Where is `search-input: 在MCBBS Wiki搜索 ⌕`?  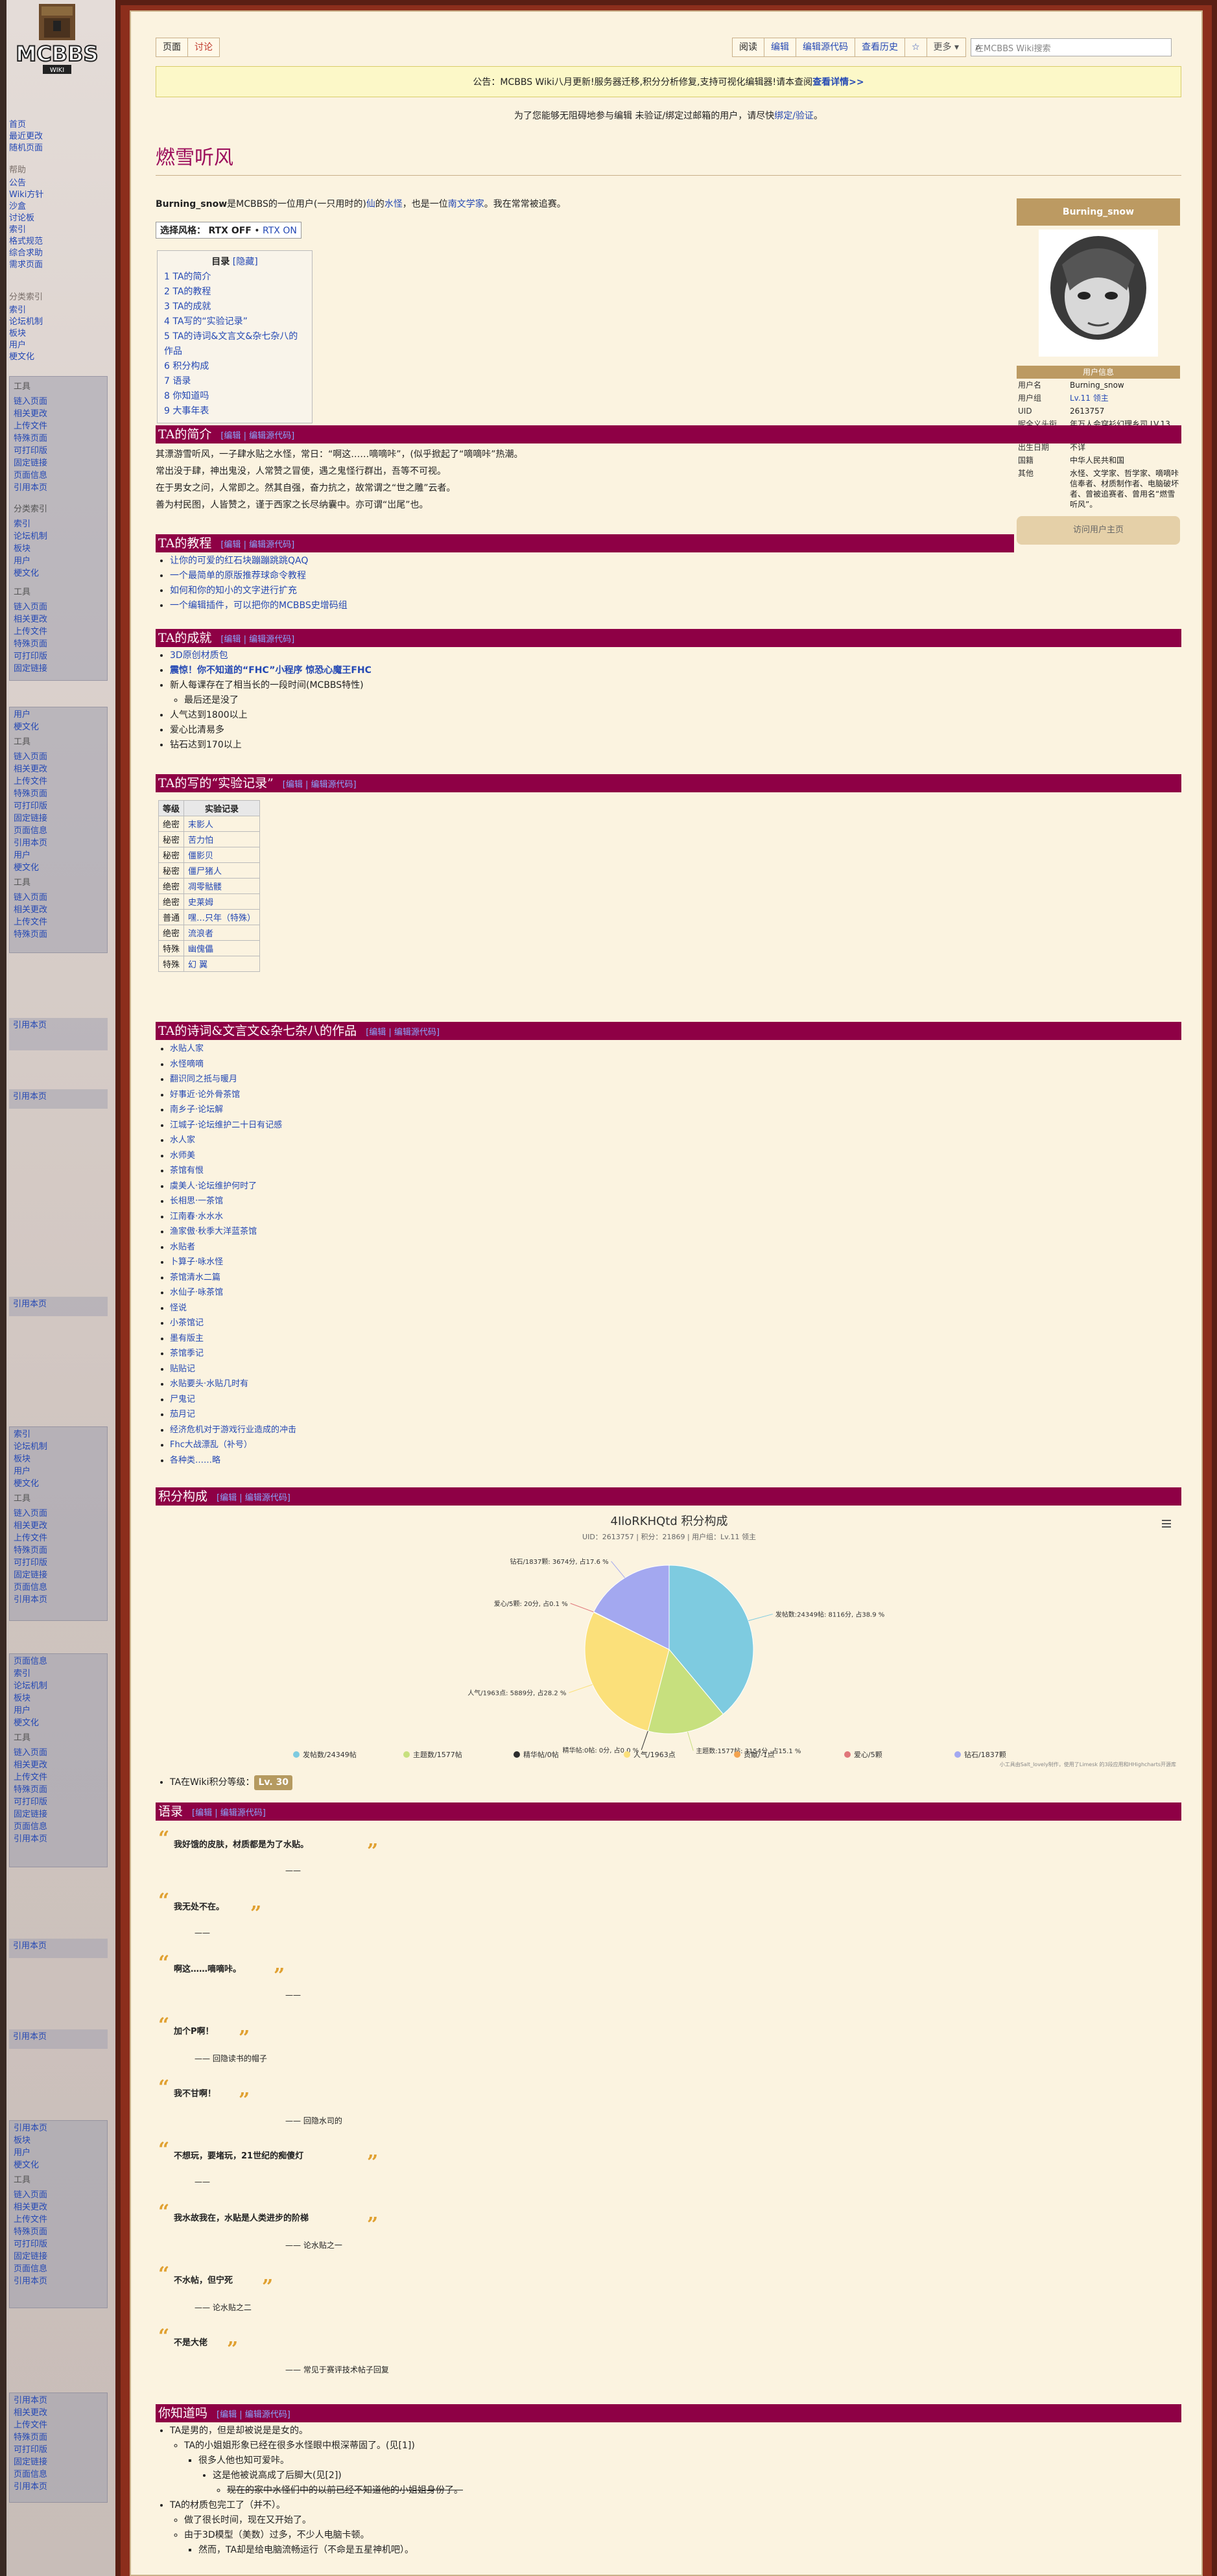 search-input: 在MCBBS Wiki搜索 ⌕ is located at coordinates (1071, 47).